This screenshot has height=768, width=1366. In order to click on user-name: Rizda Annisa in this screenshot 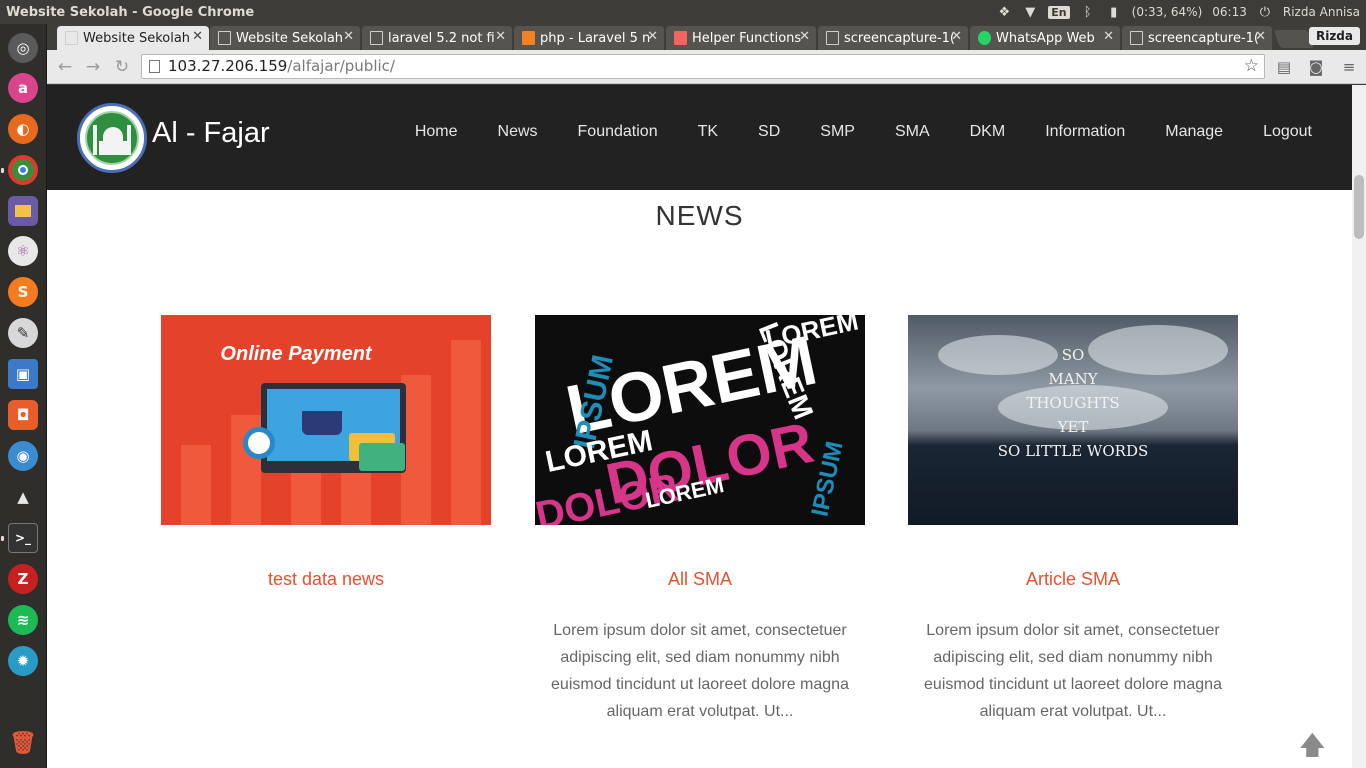, I will do `click(1321, 12)`.